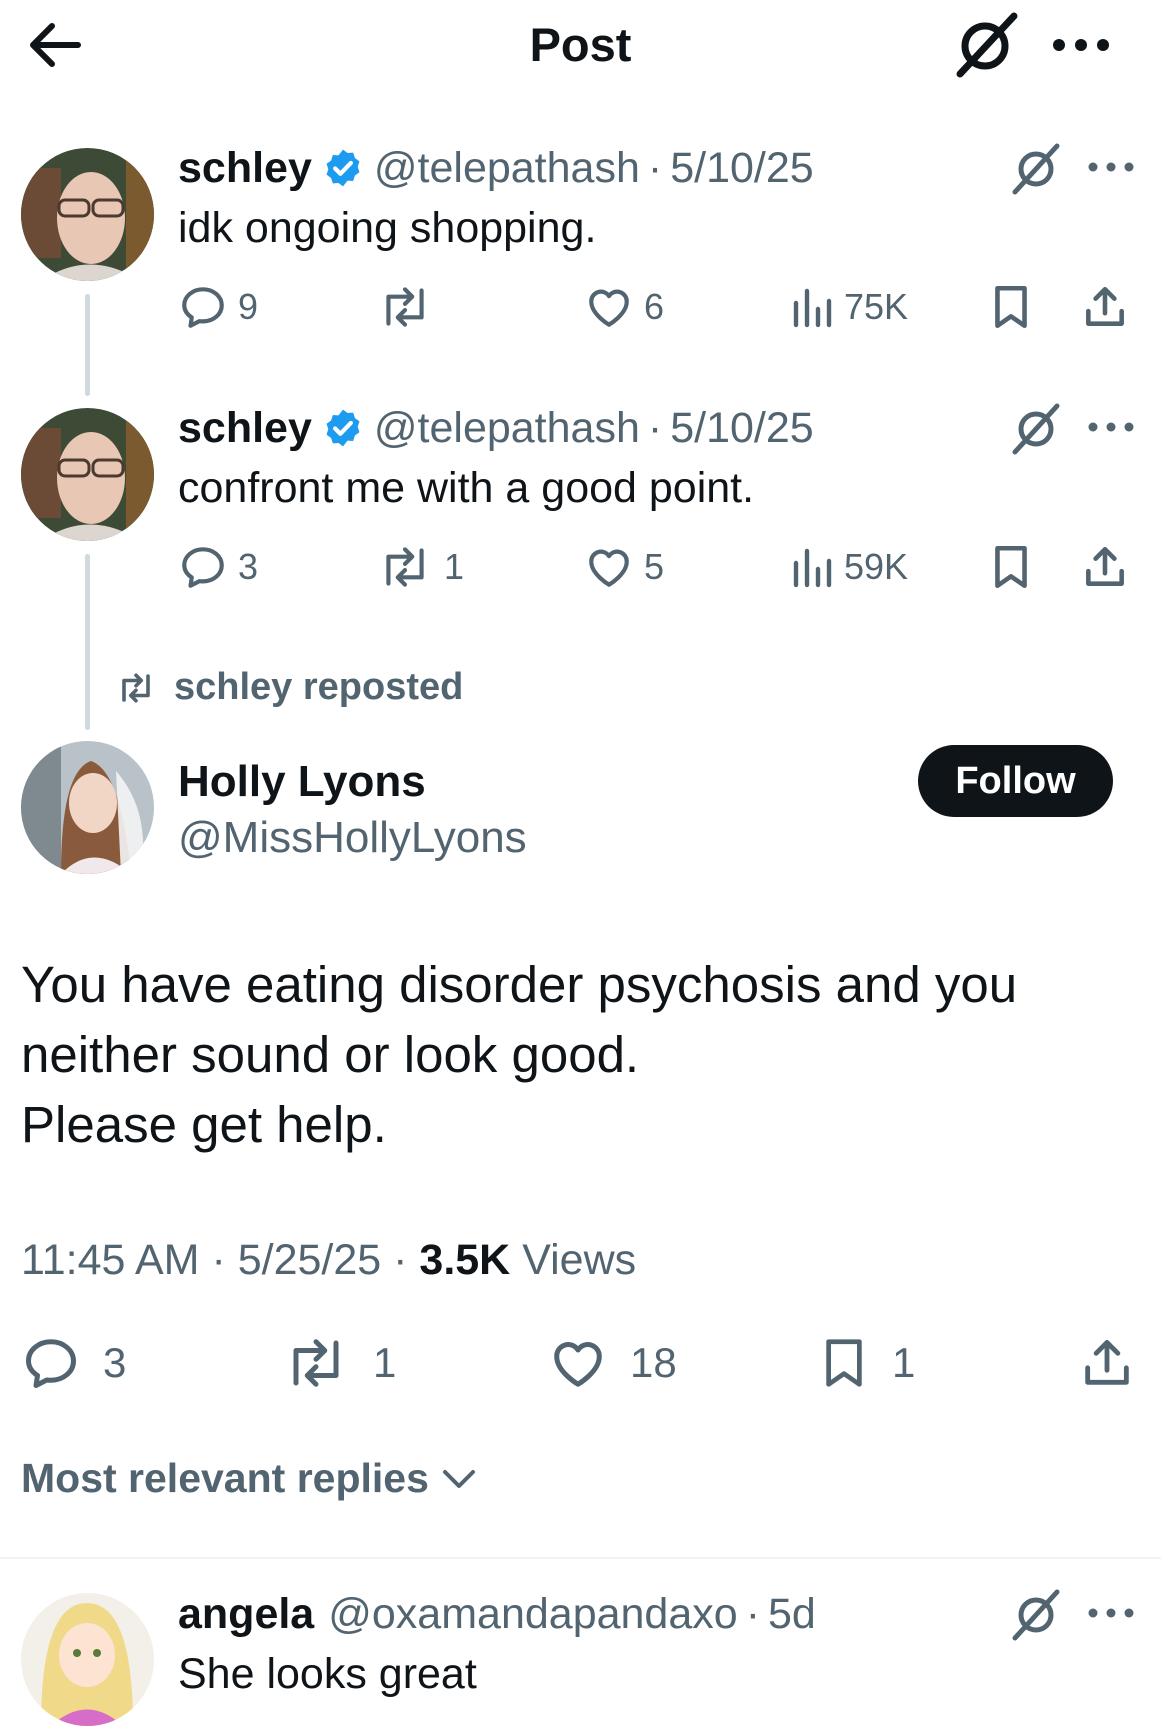  What do you see at coordinates (812, 308) in the screenshot?
I see `analytics-icon` at bounding box center [812, 308].